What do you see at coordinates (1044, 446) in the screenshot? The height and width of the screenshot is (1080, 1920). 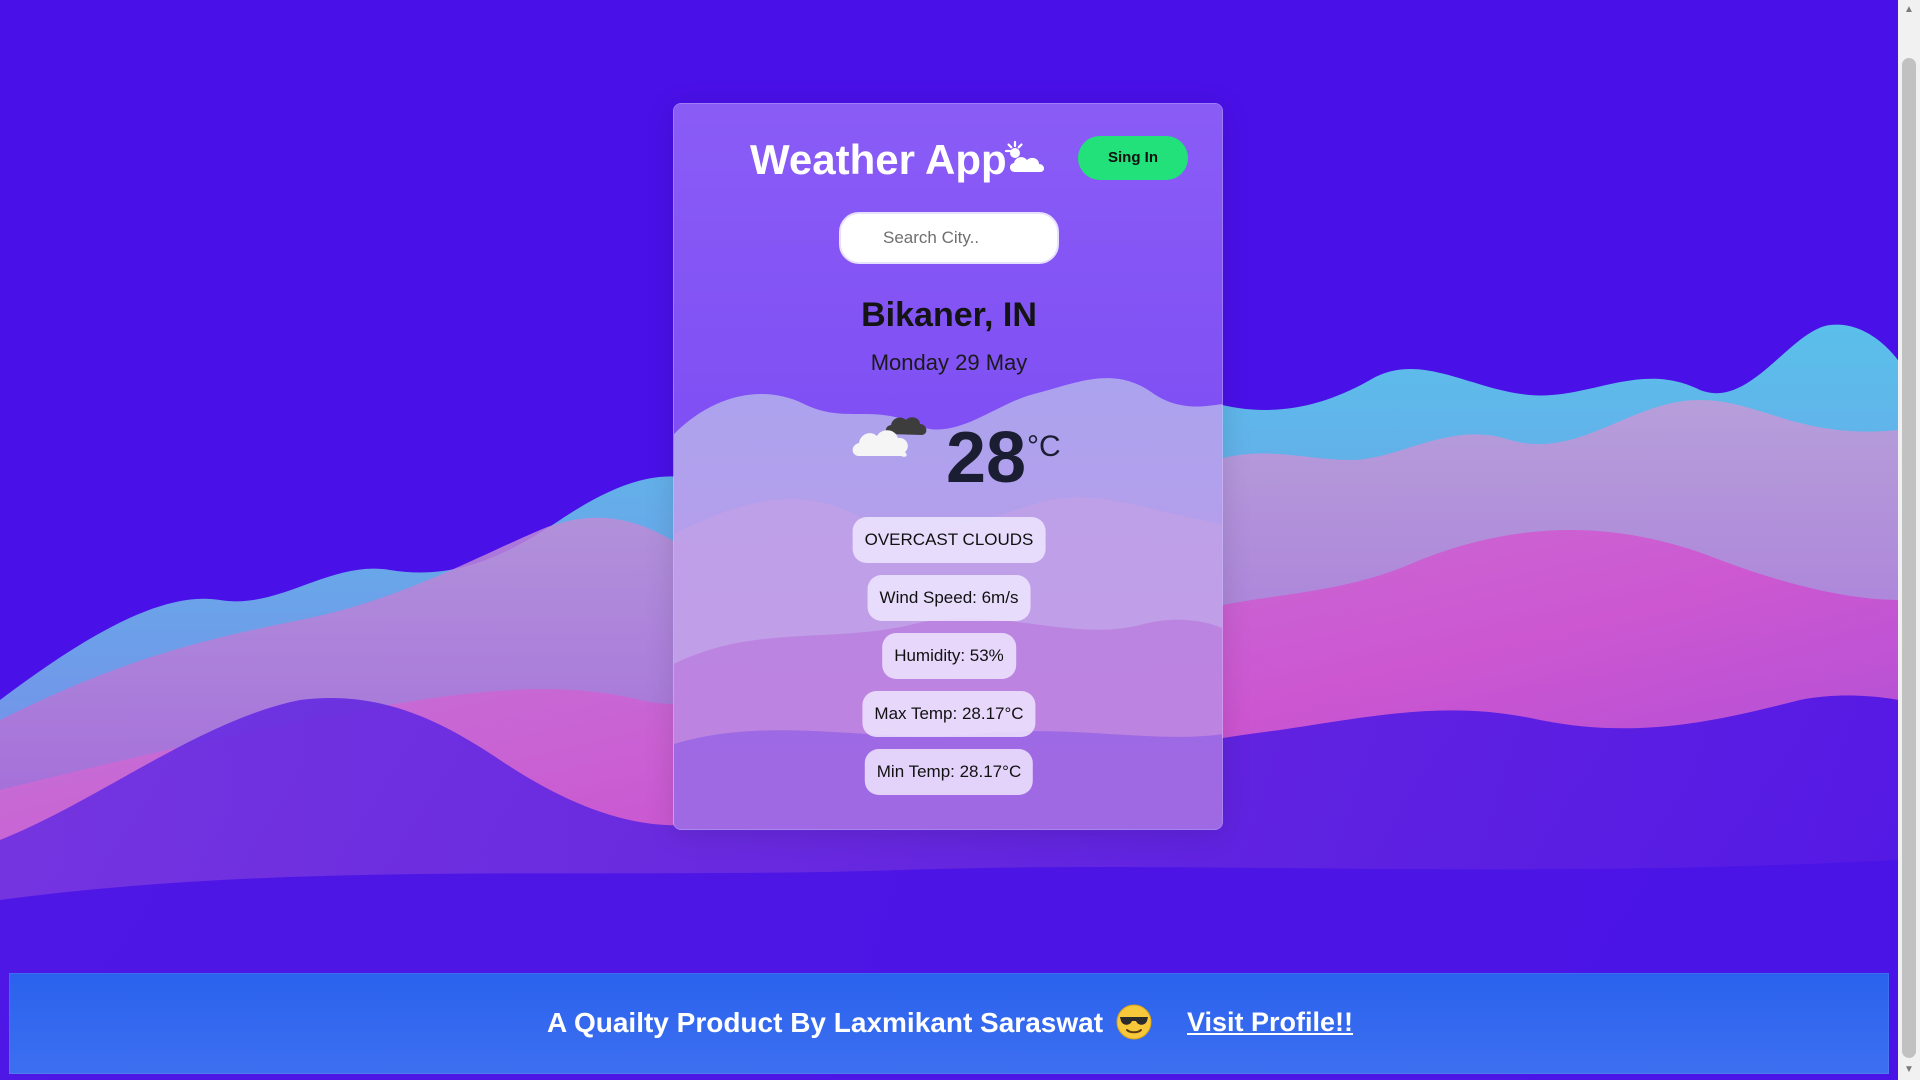 I see `temperature-unit: °C` at bounding box center [1044, 446].